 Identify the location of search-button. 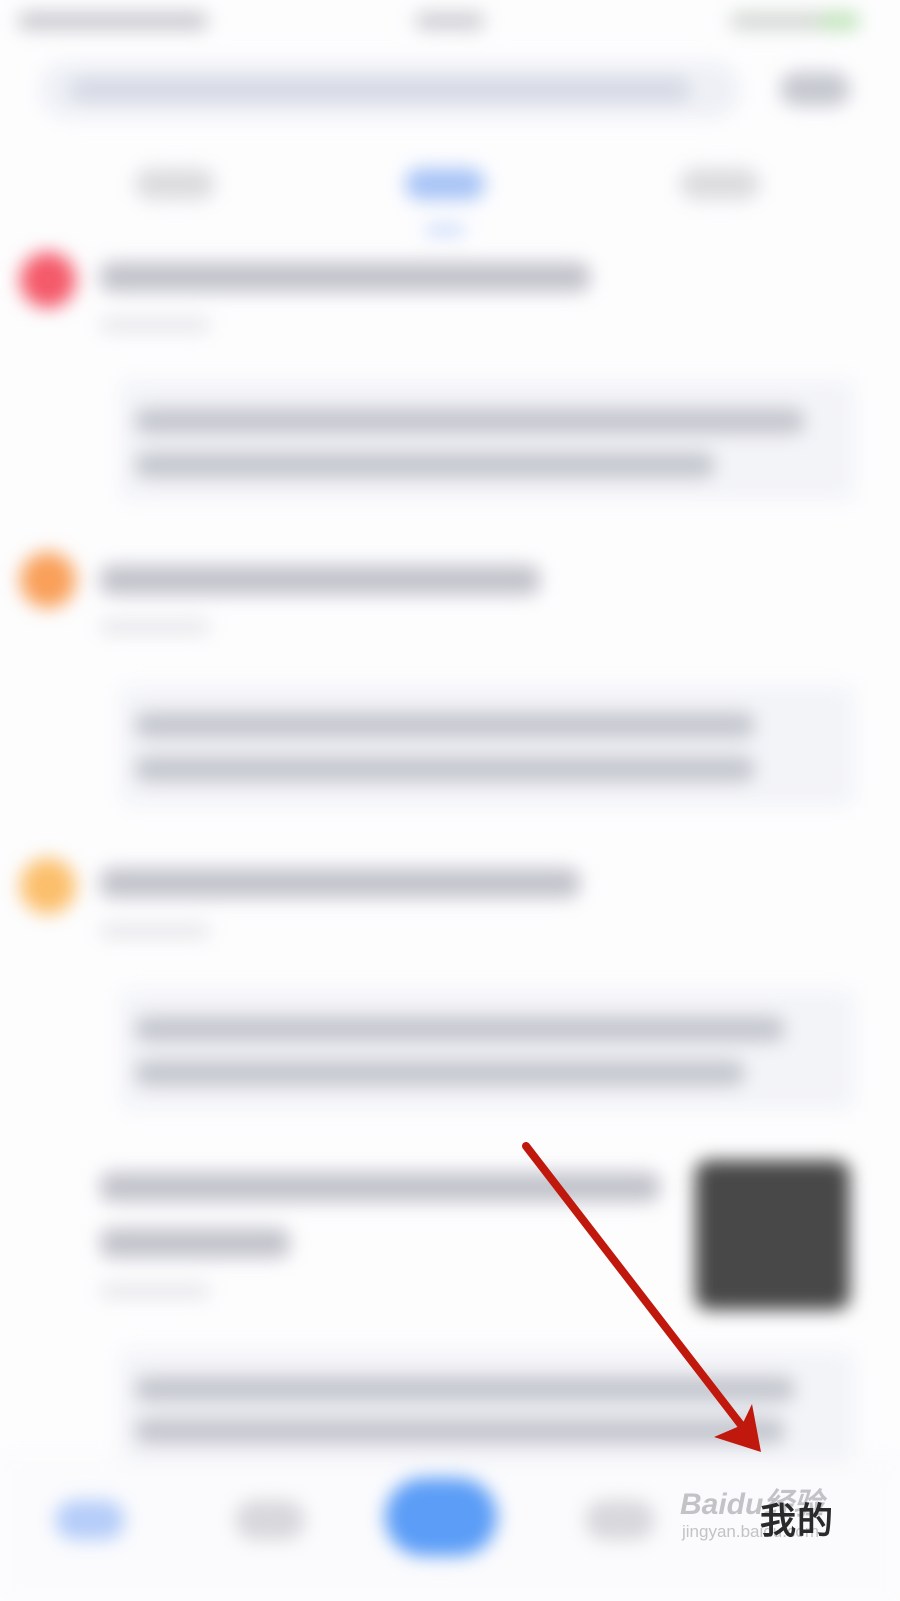
(815, 89).